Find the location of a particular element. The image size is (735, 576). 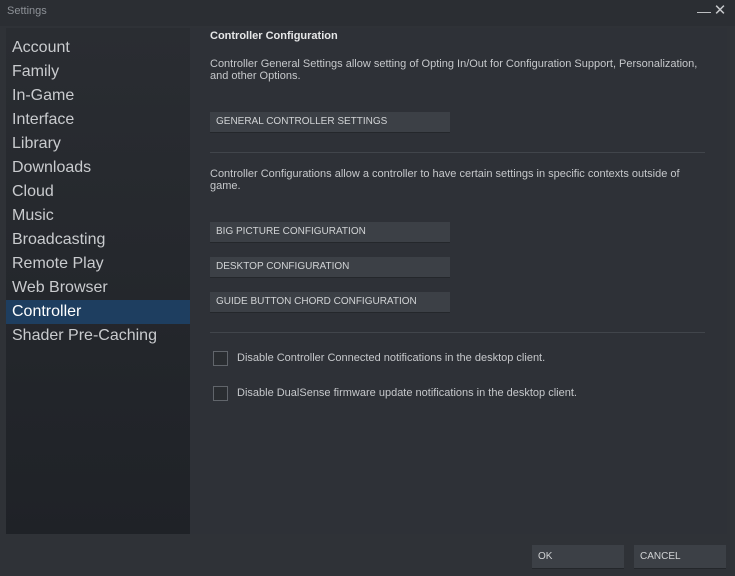

sidebar-item-music: Music is located at coordinates (98, 216).